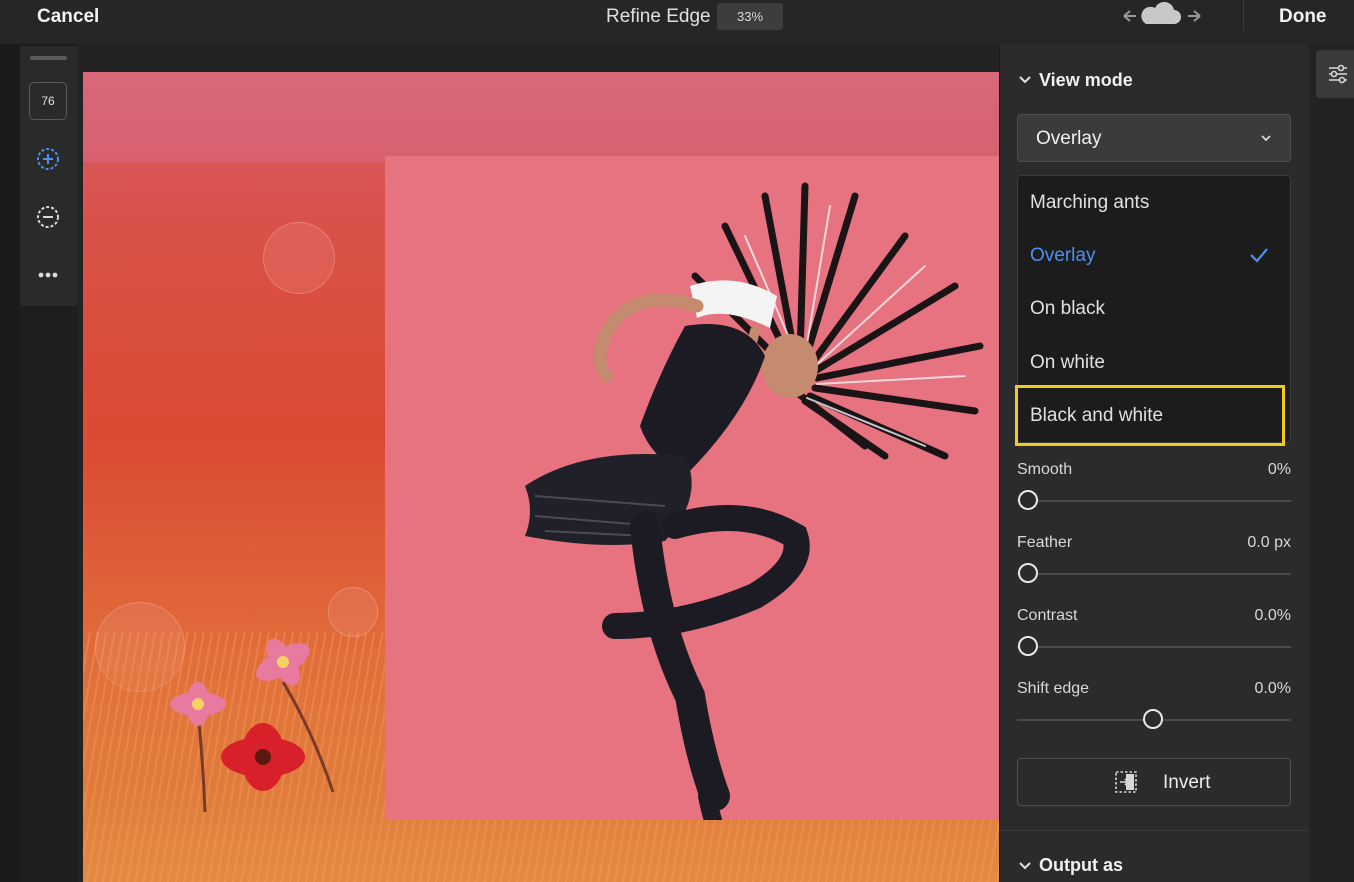 The image size is (1354, 882). What do you see at coordinates (1259, 255) in the screenshot?
I see `checkmark-icon` at bounding box center [1259, 255].